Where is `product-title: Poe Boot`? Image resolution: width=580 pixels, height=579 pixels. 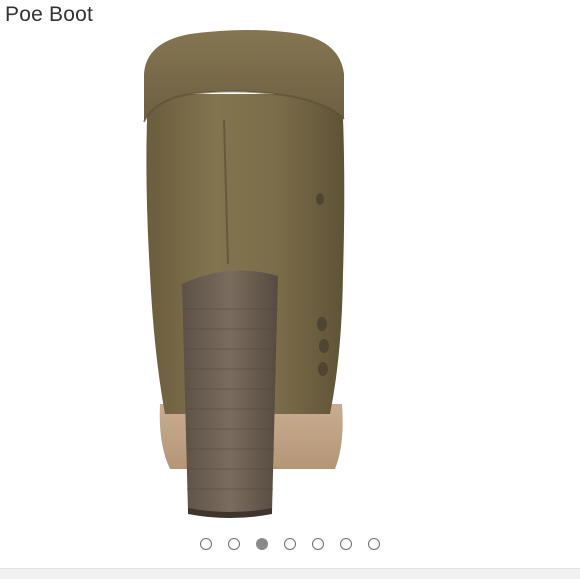 product-title: Poe Boot is located at coordinates (49, 14).